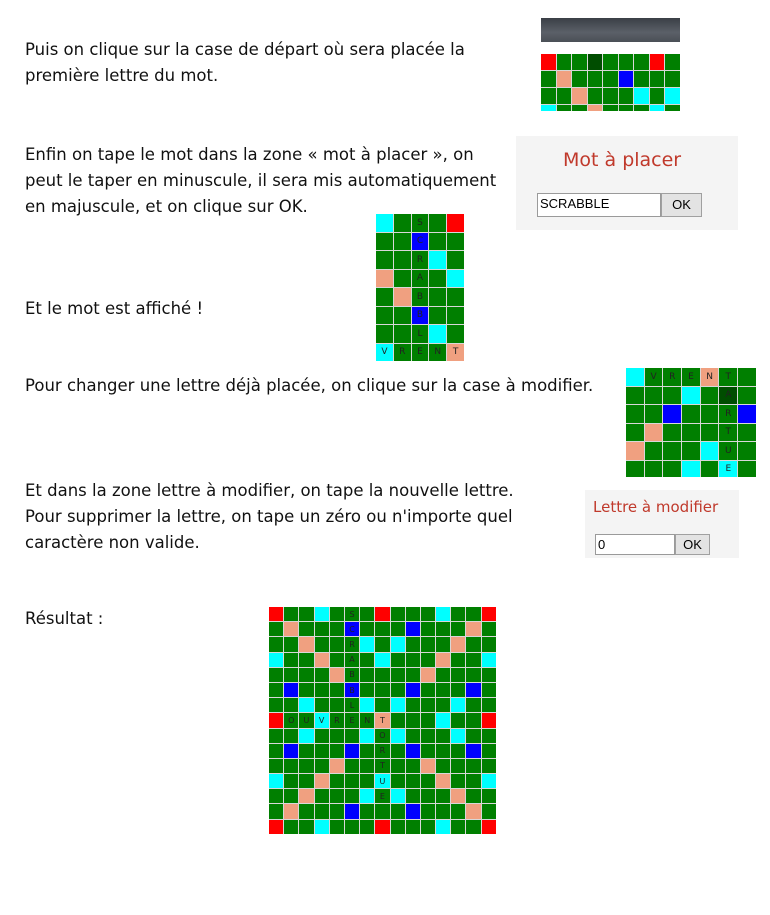 This screenshot has width=770, height=915. Describe the element at coordinates (420, 223) in the screenshot. I see `letter-cell: S` at that location.